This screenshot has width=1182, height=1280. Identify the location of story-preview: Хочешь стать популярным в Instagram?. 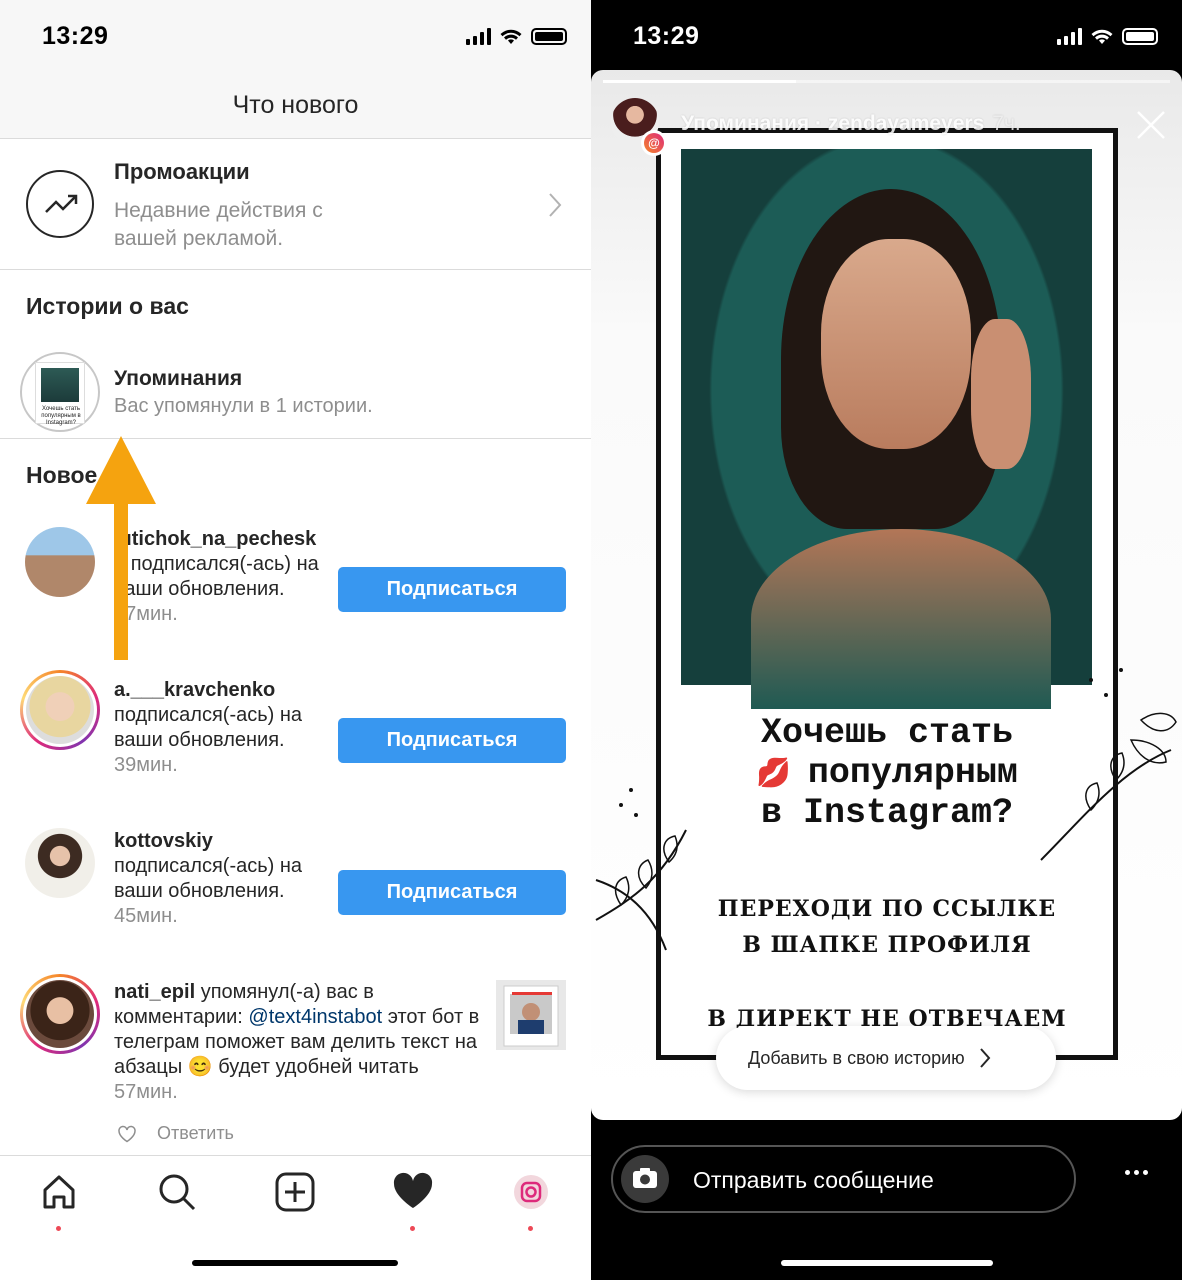
(60, 394).